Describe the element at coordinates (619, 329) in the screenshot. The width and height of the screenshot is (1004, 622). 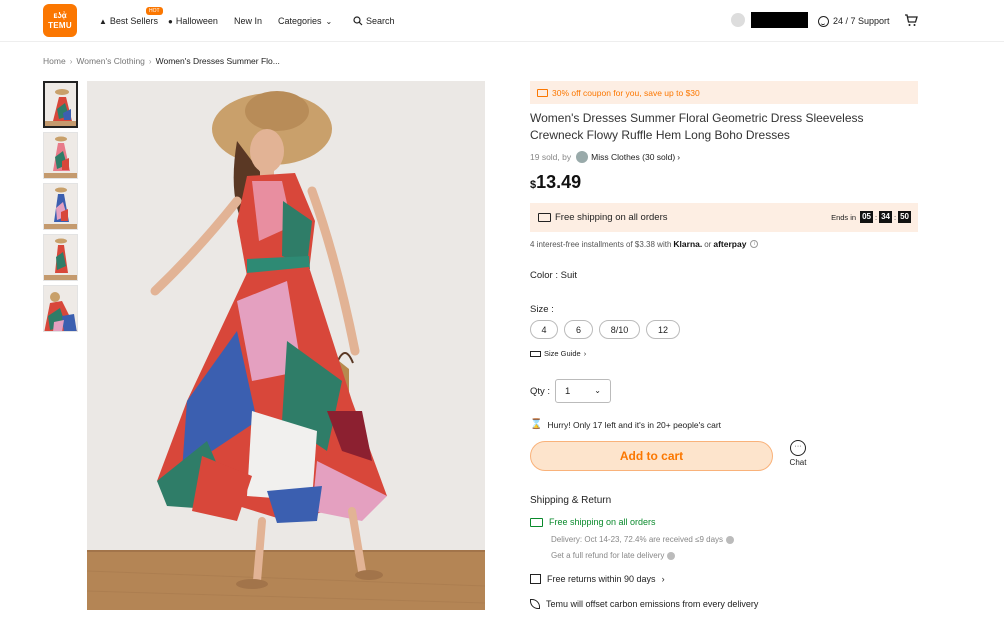
I see `size-option-8-10: 8/10` at that location.